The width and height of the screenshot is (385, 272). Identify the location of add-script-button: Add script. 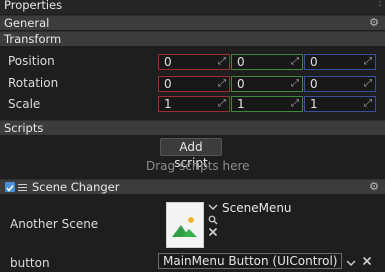
(191, 154).